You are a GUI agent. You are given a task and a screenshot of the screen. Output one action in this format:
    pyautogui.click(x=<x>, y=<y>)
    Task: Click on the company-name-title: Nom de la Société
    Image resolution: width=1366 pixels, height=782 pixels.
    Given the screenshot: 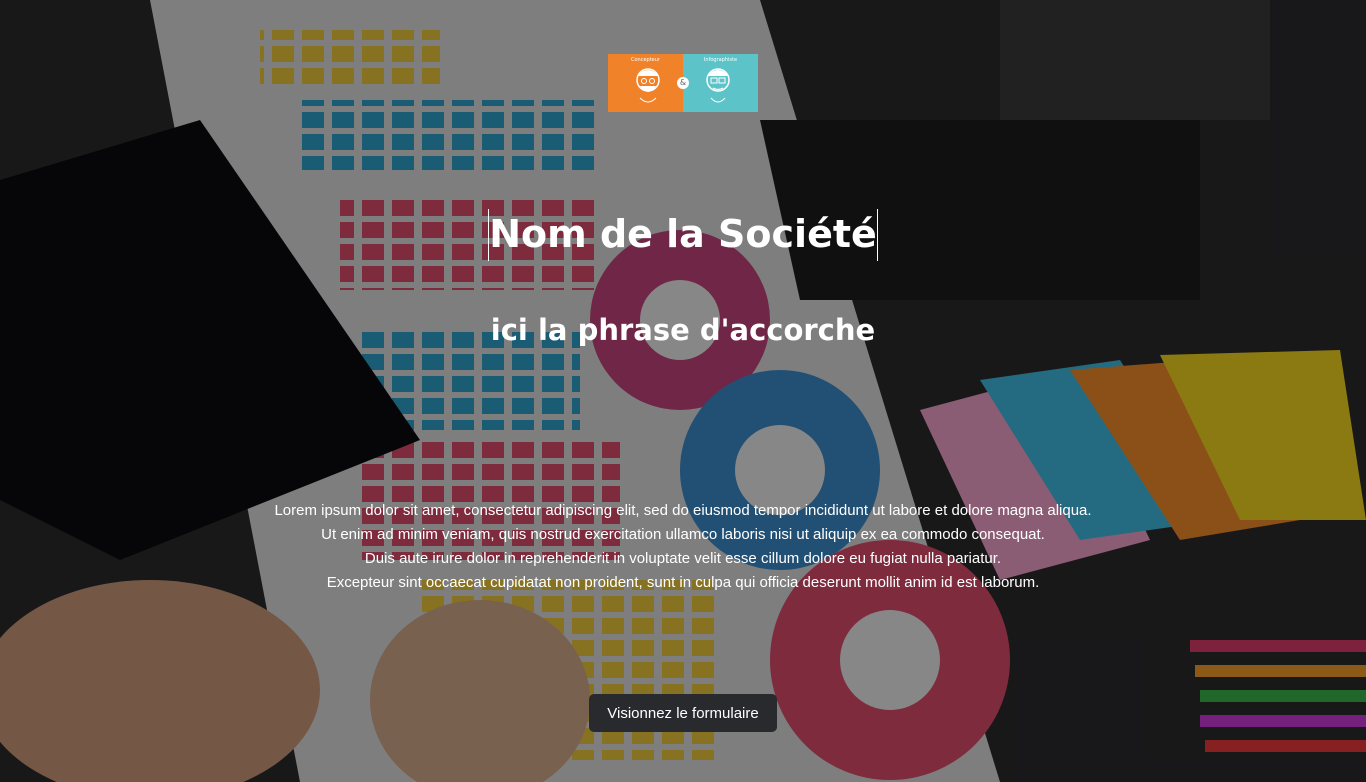 What is the action you would take?
    pyautogui.click(x=683, y=235)
    